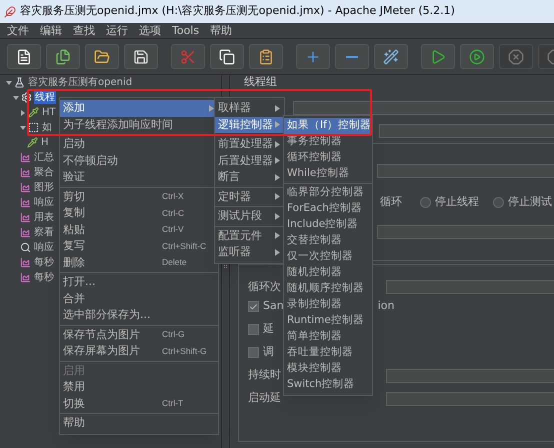  What do you see at coordinates (139, 334) in the screenshot?
I see `menu-item: 保存节点为图片 Ctrl-G` at bounding box center [139, 334].